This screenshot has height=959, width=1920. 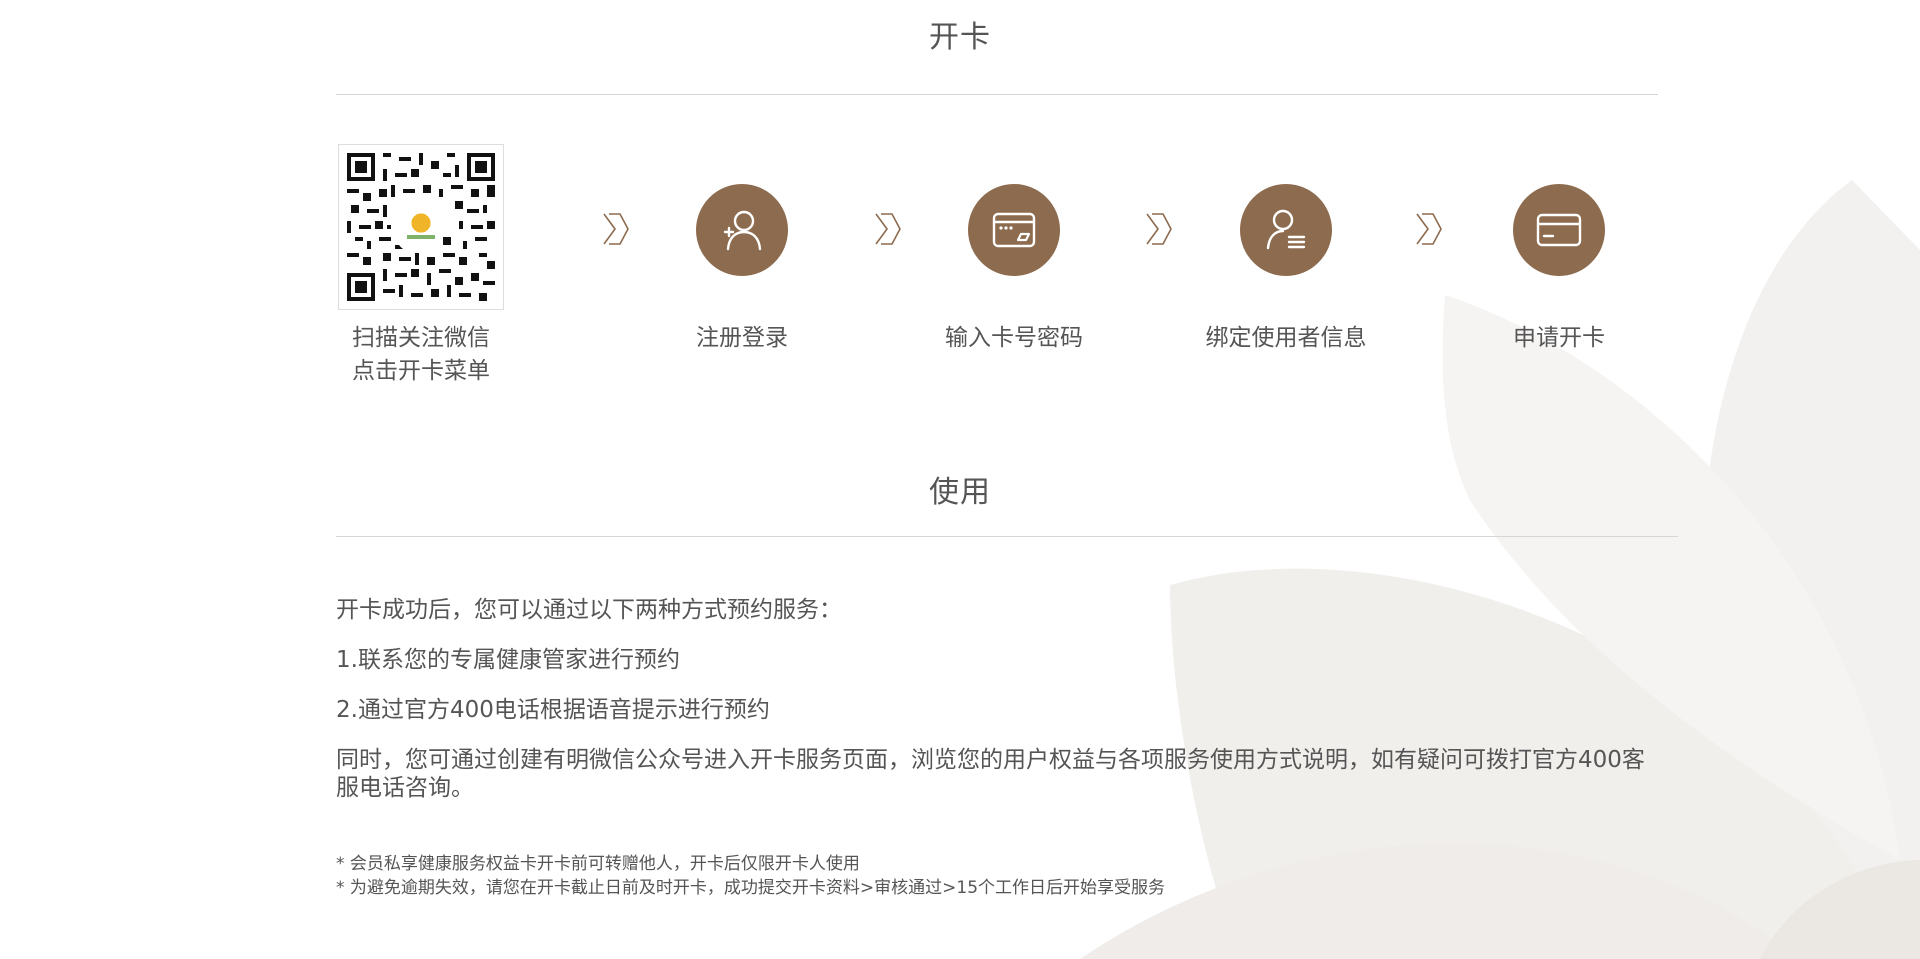 What do you see at coordinates (508, 660) in the screenshot?
I see `usage-item-1: 1.联系您的专属健康管家进行预约` at bounding box center [508, 660].